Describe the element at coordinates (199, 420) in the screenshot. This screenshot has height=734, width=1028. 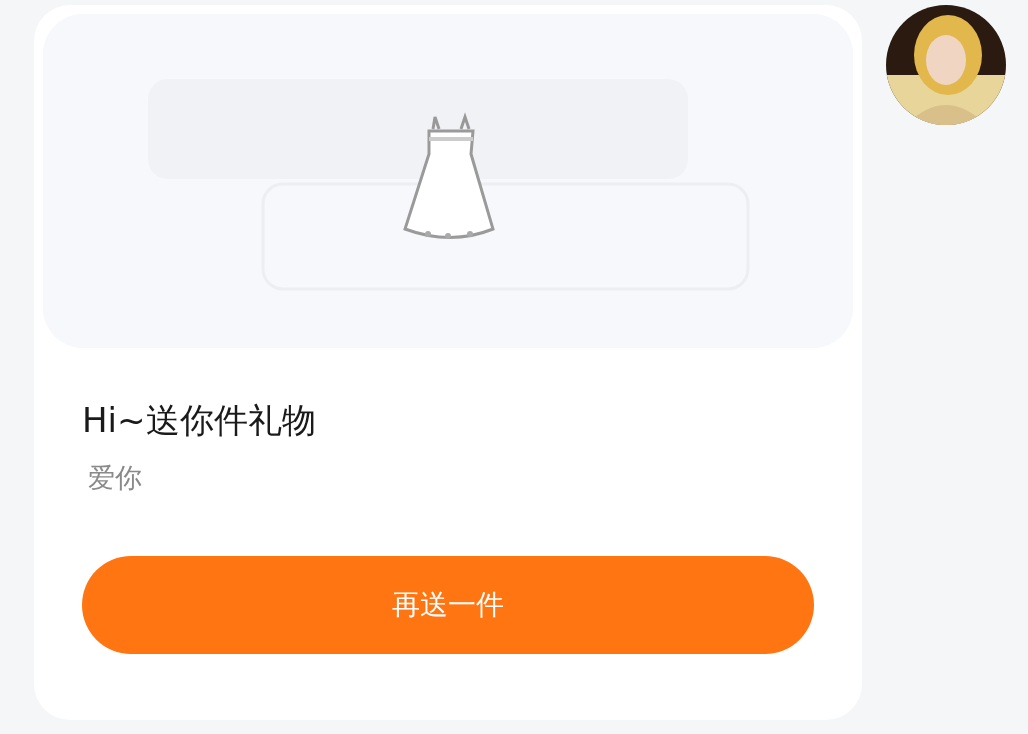
I see `gift-title: Hi~送你件礼物` at that location.